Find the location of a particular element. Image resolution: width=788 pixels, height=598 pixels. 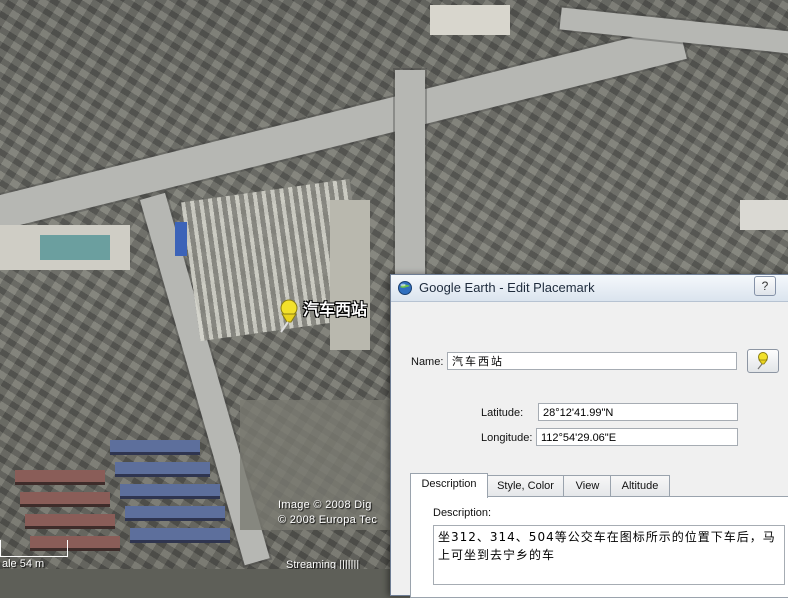

scale-bar is located at coordinates (34, 548).